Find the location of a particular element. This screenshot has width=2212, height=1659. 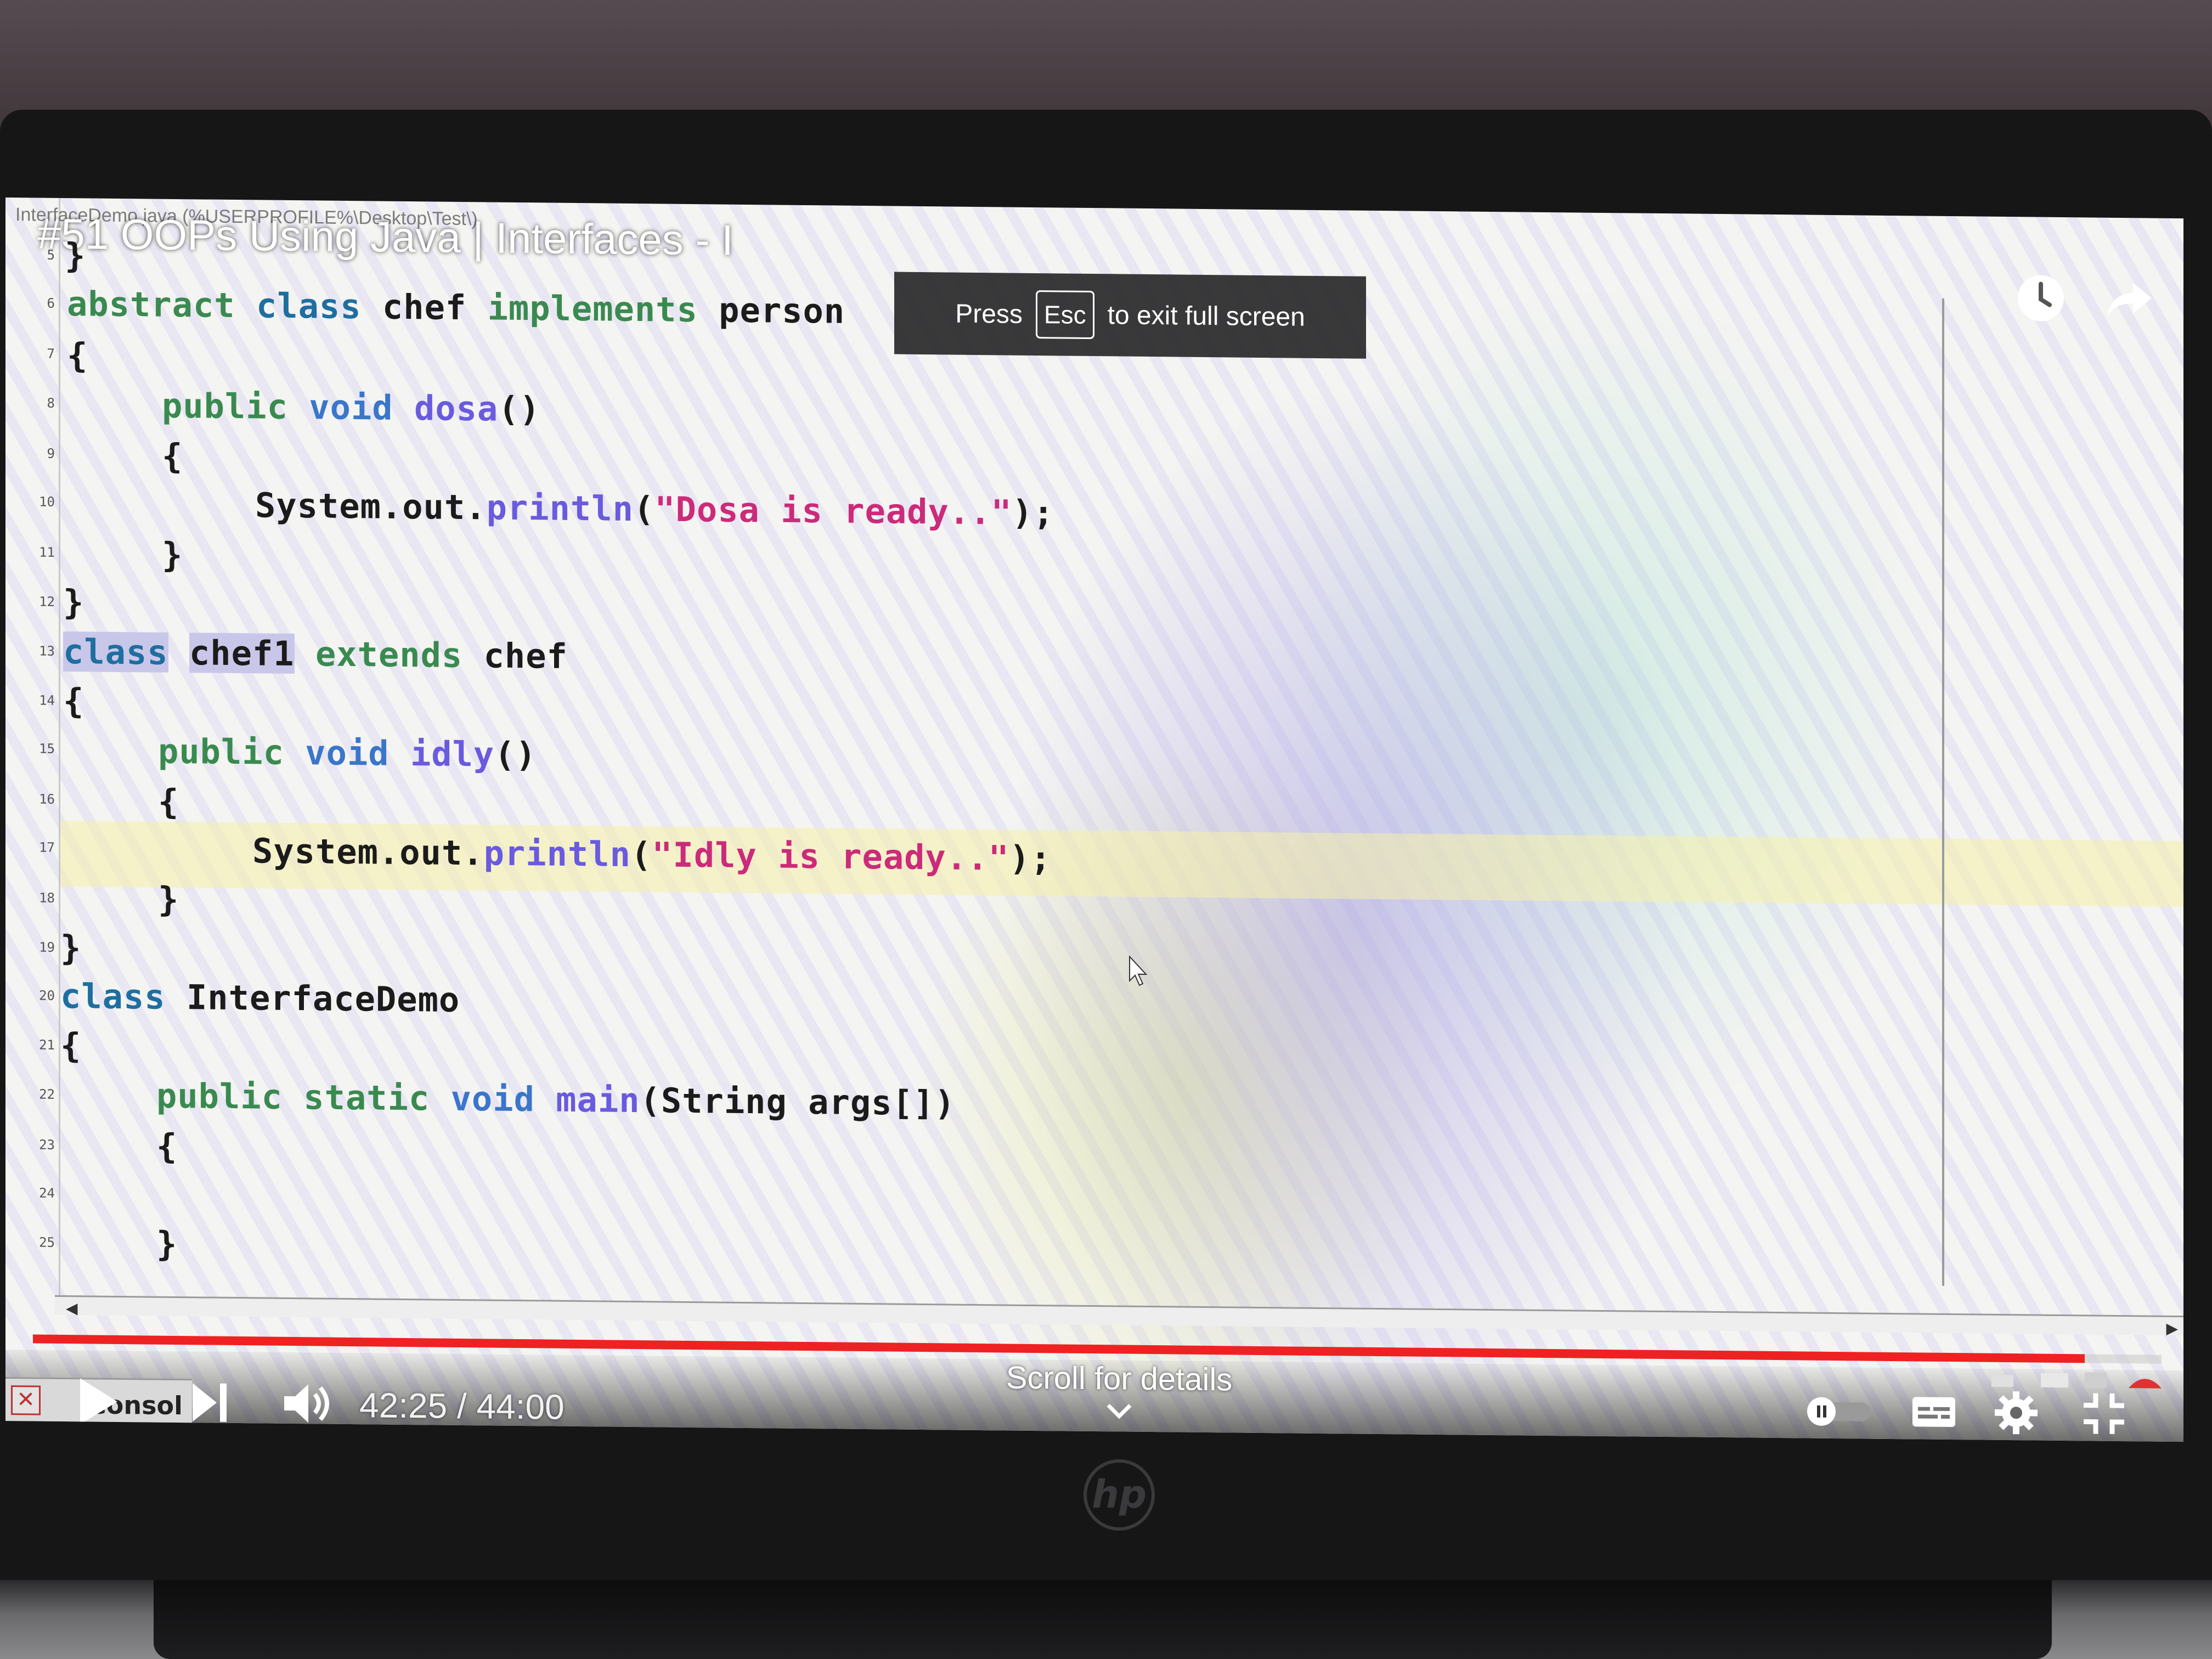

hp-logo: hp is located at coordinates (1120, 1495).